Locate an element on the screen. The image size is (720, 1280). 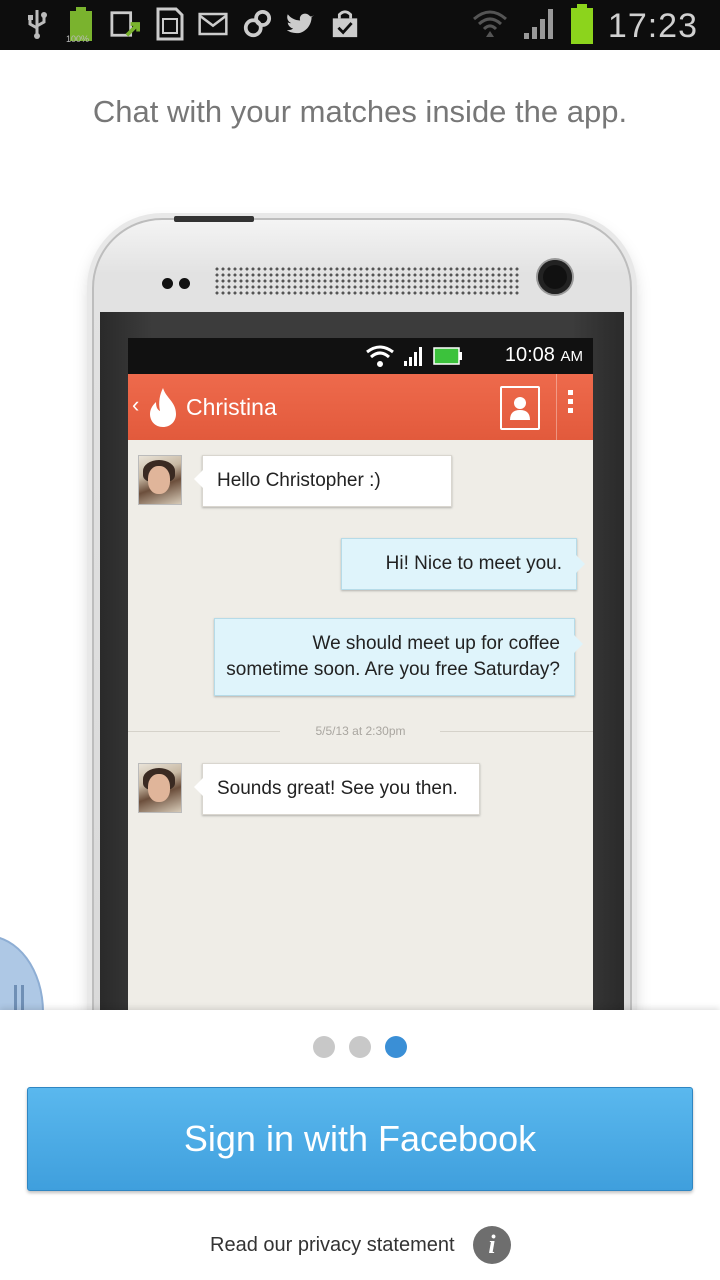
phone-sensors is located at coordinates (176, 283).